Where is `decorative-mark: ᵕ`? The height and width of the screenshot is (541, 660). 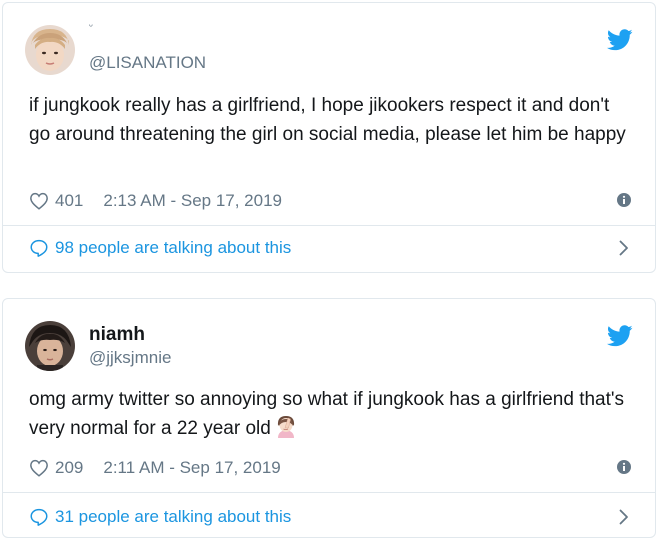 decorative-mark: ᵕ is located at coordinates (91, 26).